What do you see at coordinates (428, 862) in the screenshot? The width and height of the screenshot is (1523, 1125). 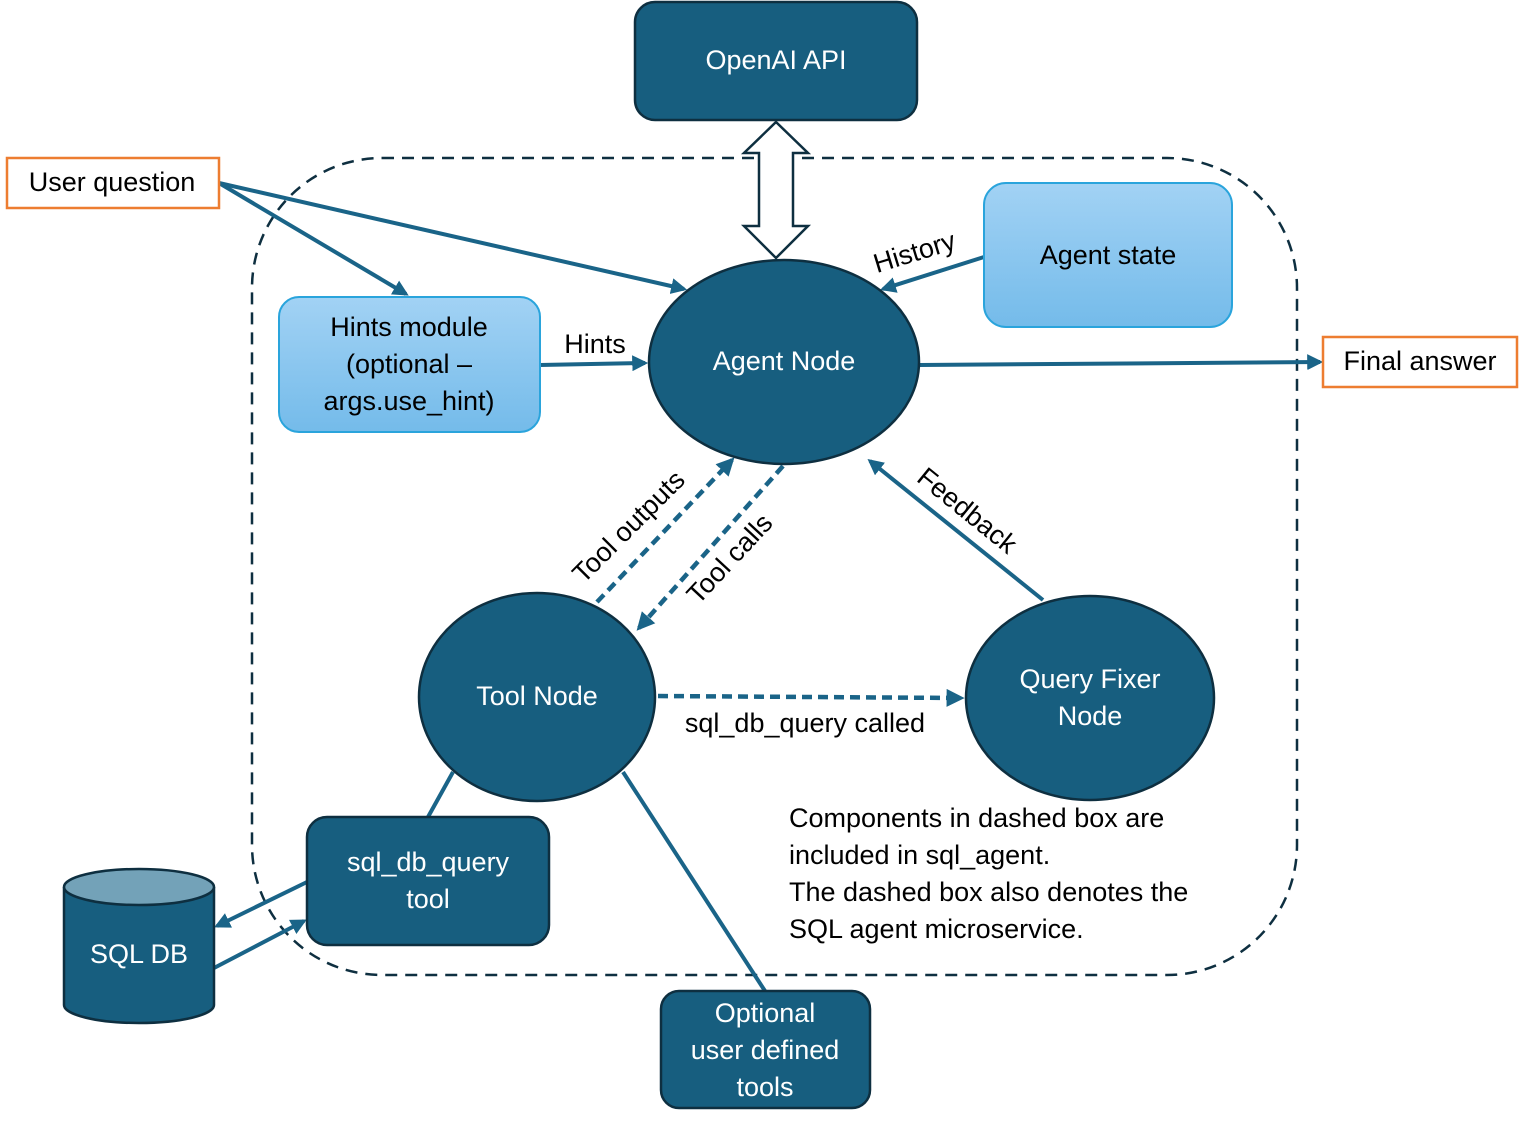 I see `sql-tool-line-1: sql_db_query` at bounding box center [428, 862].